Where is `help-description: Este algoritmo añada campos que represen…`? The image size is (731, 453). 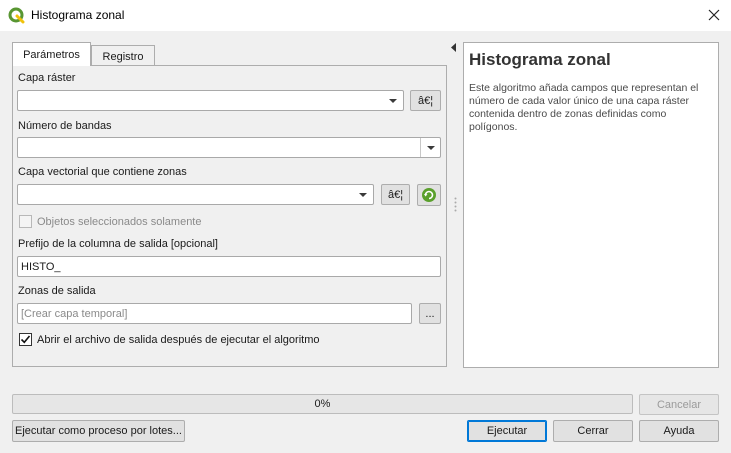 help-description: Este algoritmo añada campos que represen… is located at coordinates (584, 107).